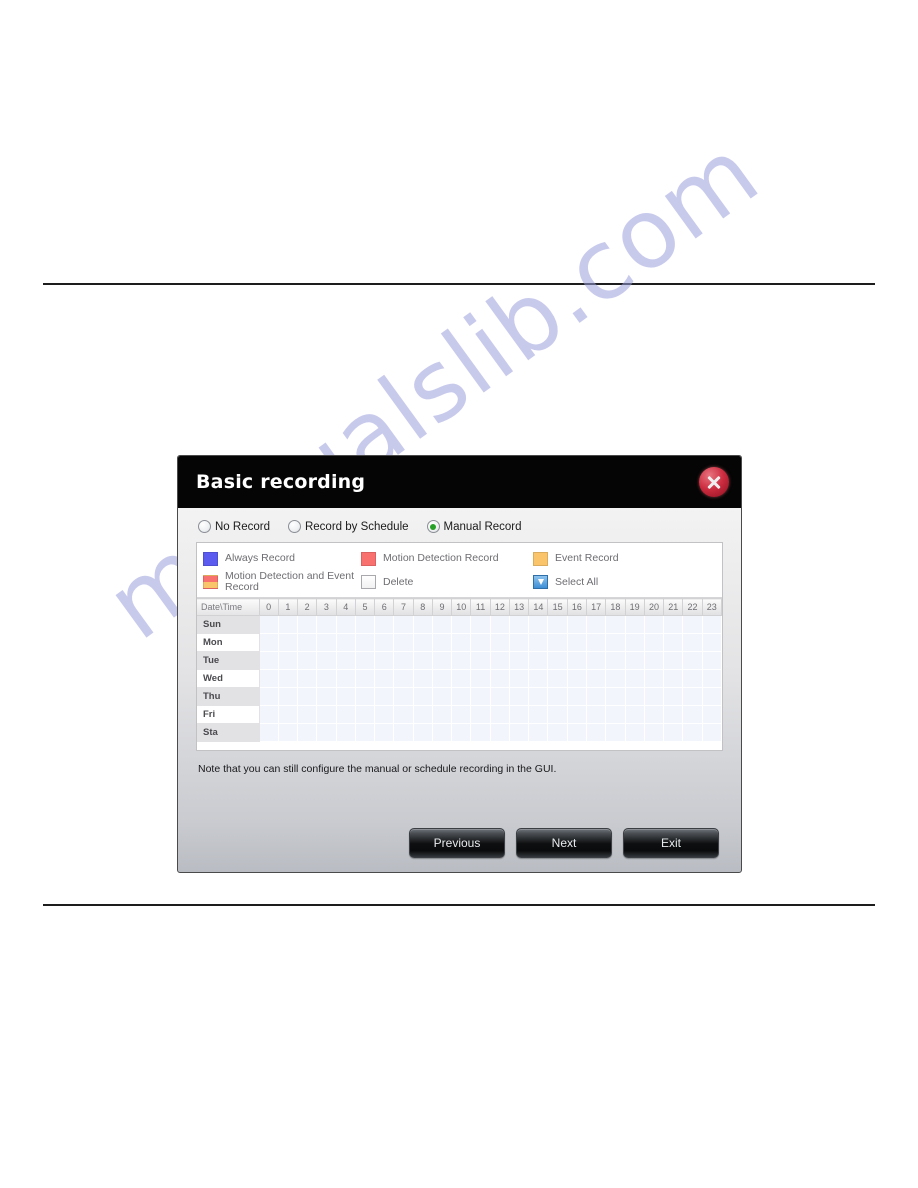  I want to click on checkbox-delete-icon, so click(368, 582).